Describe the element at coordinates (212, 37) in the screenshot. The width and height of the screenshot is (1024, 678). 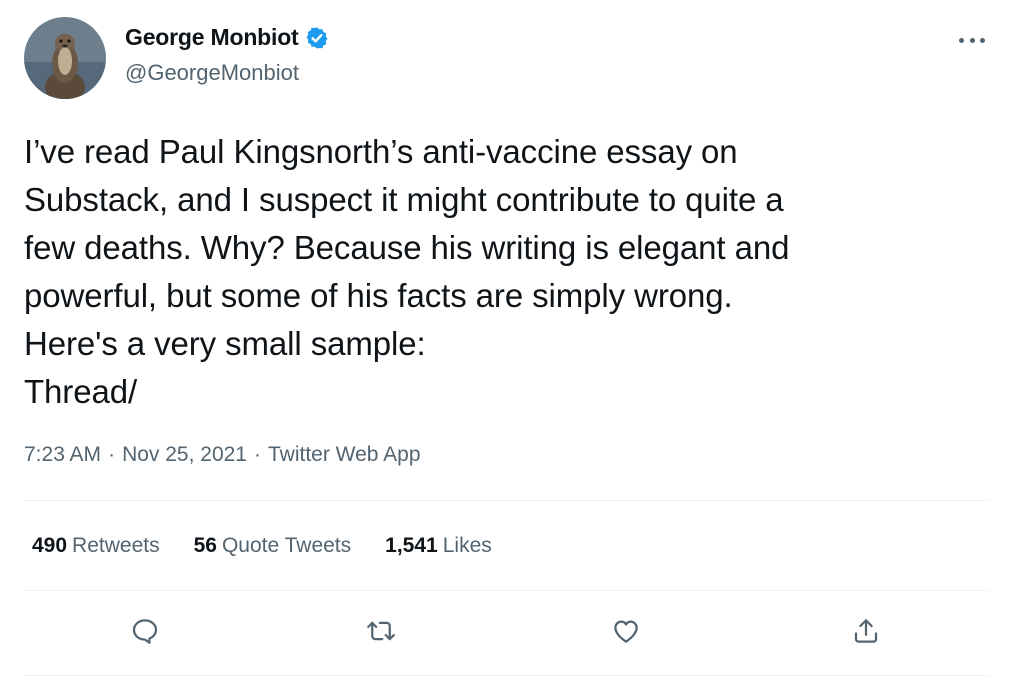
I see `author-display-name: George Monbiot` at that location.